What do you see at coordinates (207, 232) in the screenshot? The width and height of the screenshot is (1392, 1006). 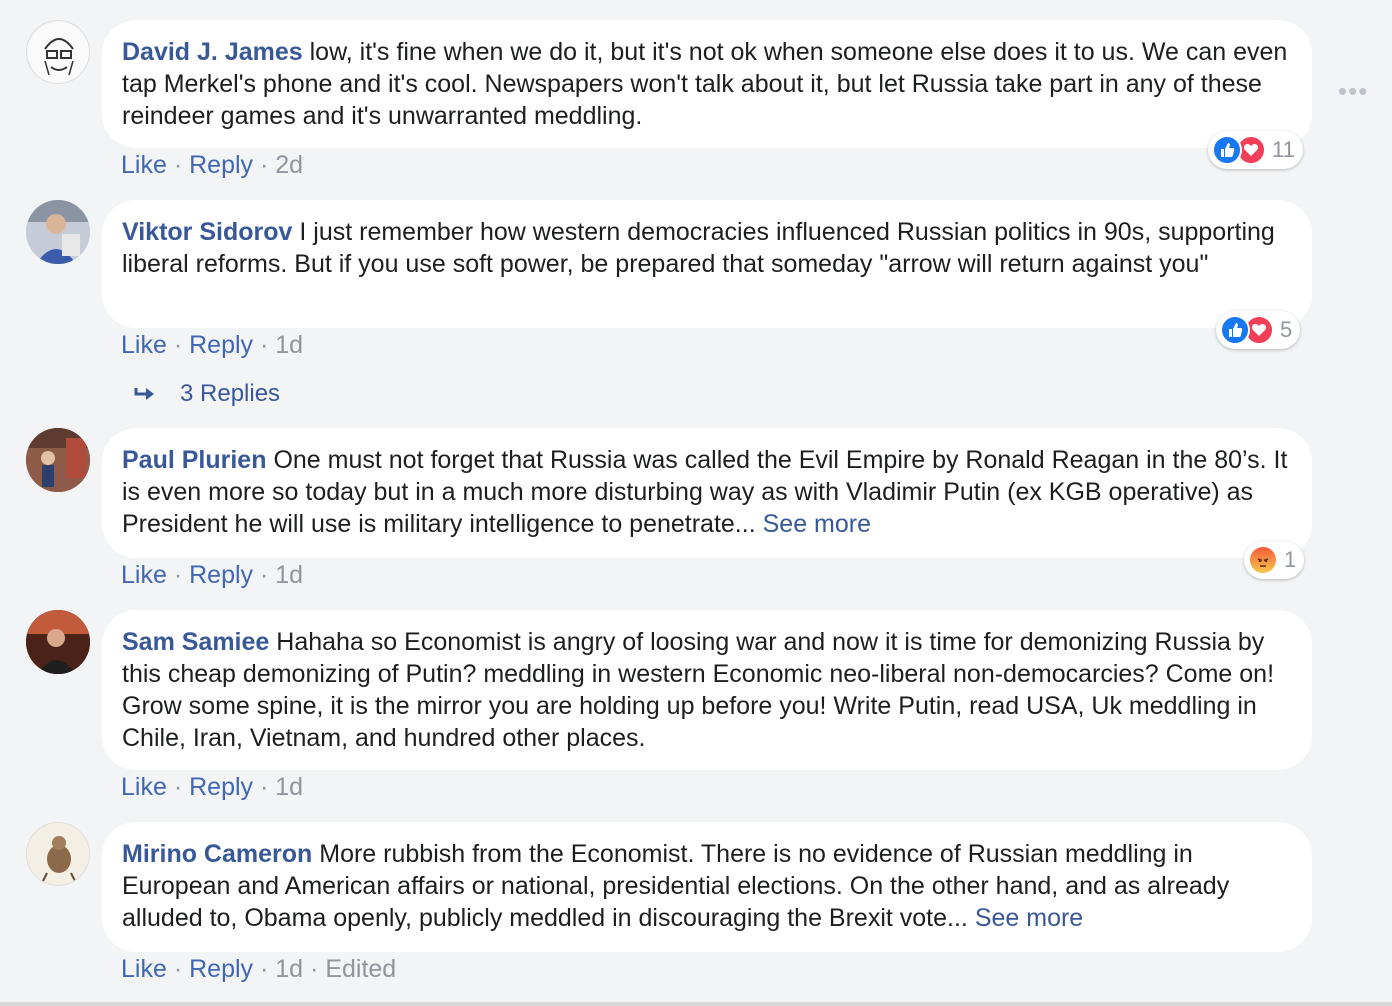 I see `comment-author: Viktor Sidorov` at bounding box center [207, 232].